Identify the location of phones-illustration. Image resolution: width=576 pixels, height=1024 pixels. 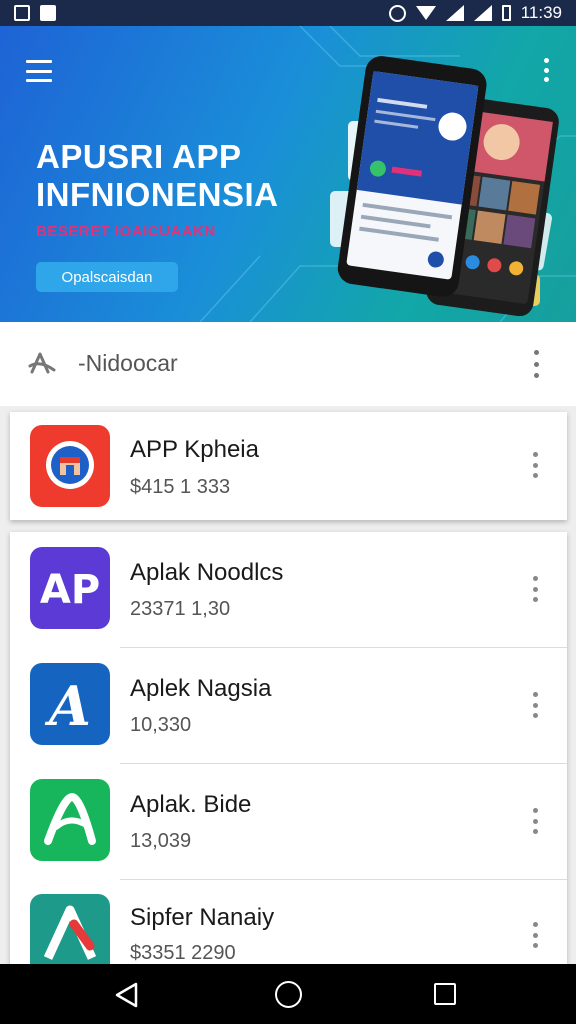
(444, 186).